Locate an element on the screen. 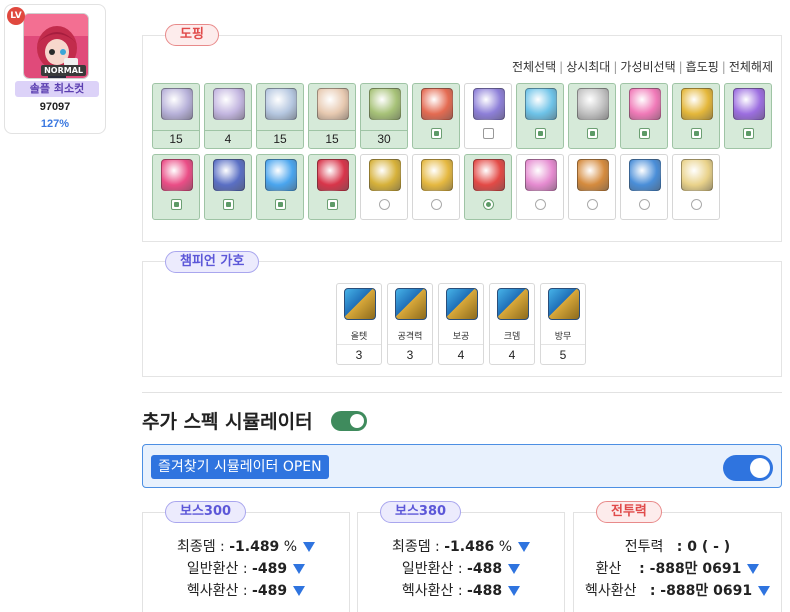  boss300-general: 일반환산 : -489 is located at coordinates (246, 568).